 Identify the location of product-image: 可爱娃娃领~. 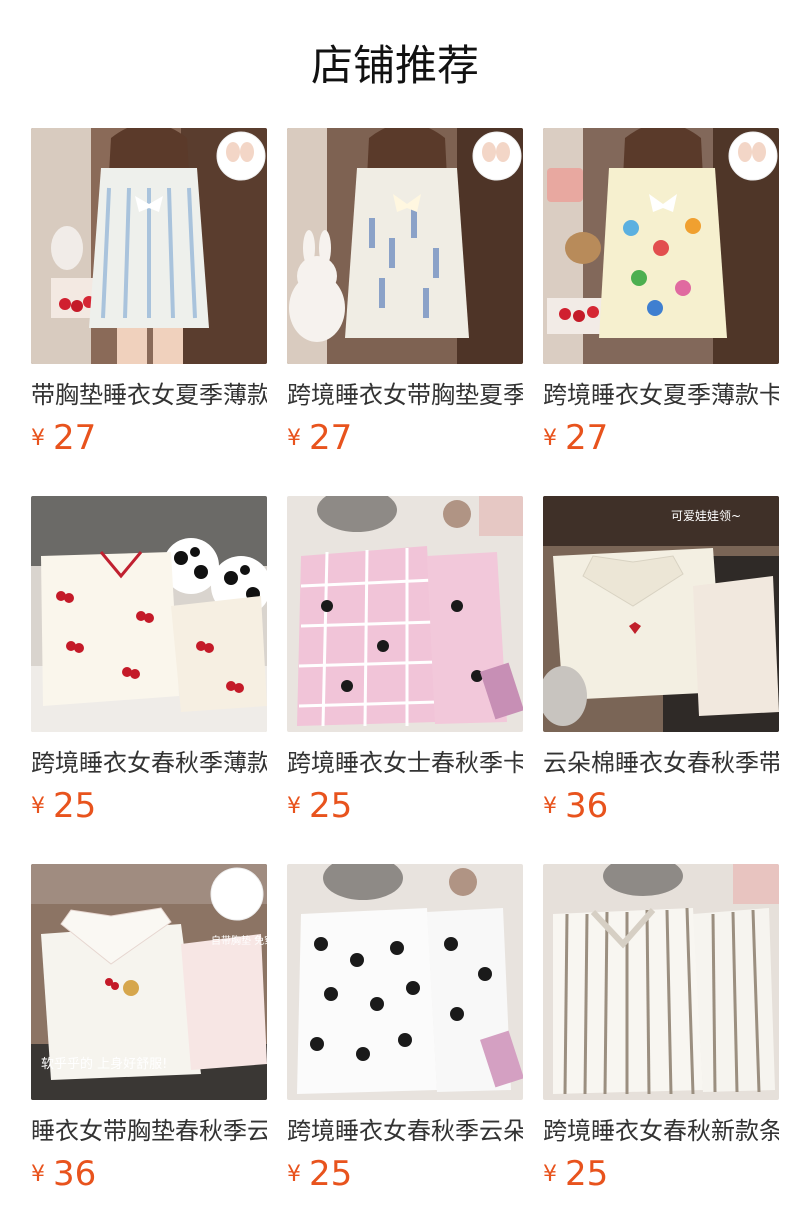
(661, 614).